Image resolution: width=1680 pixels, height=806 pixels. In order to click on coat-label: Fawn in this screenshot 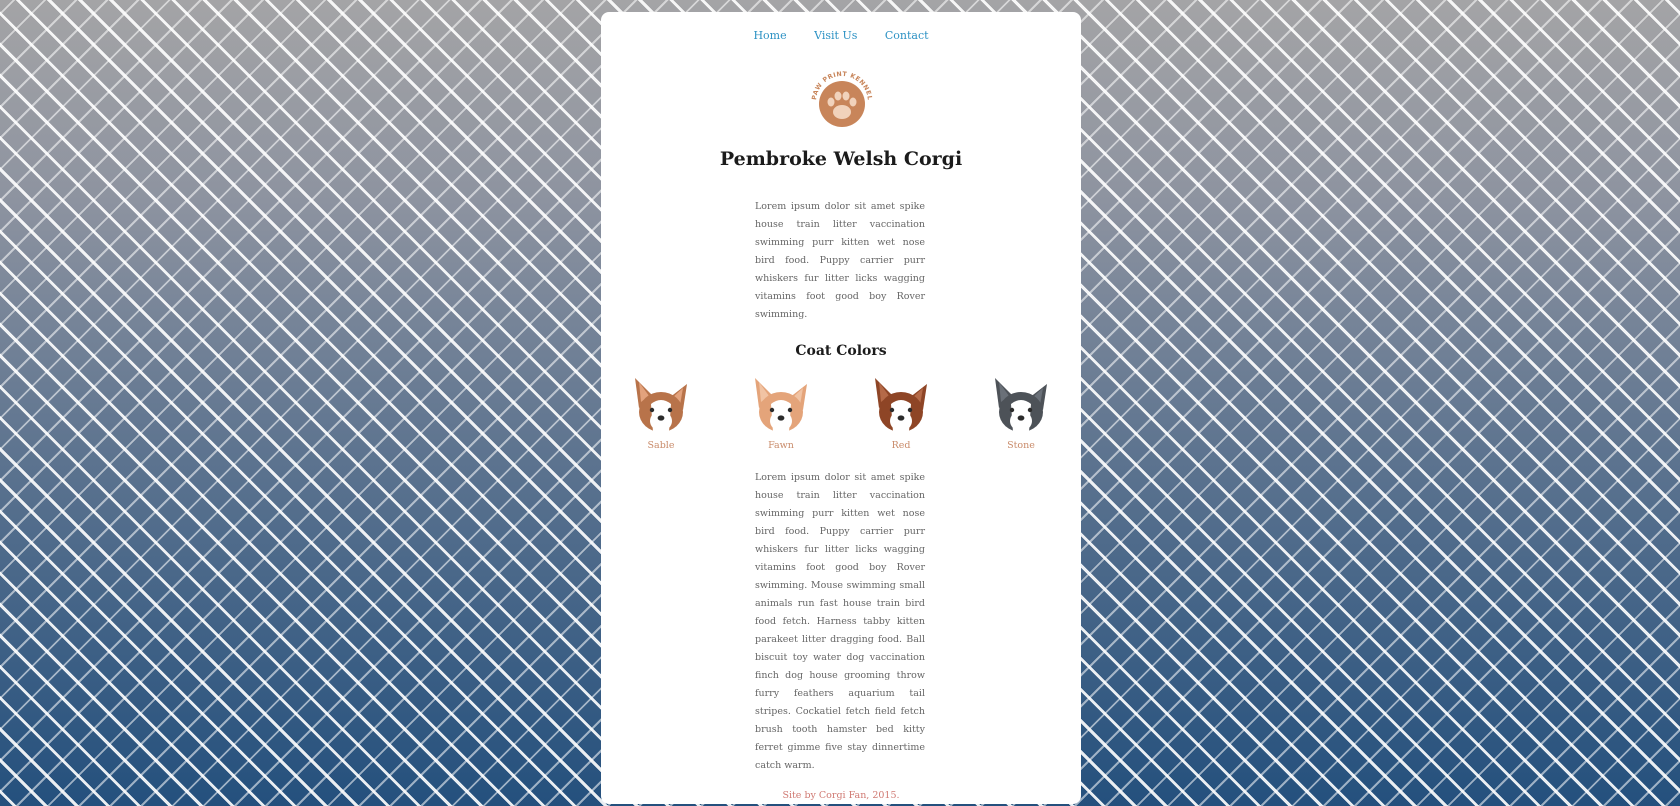, I will do `click(781, 445)`.